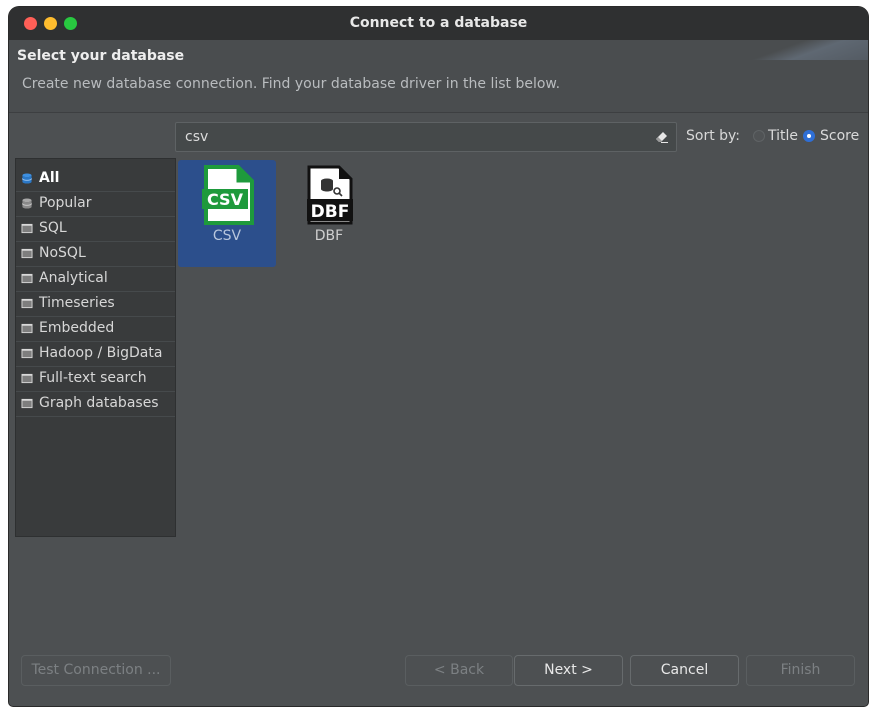  What do you see at coordinates (65, 203) in the screenshot?
I see `category-label: Popular` at bounding box center [65, 203].